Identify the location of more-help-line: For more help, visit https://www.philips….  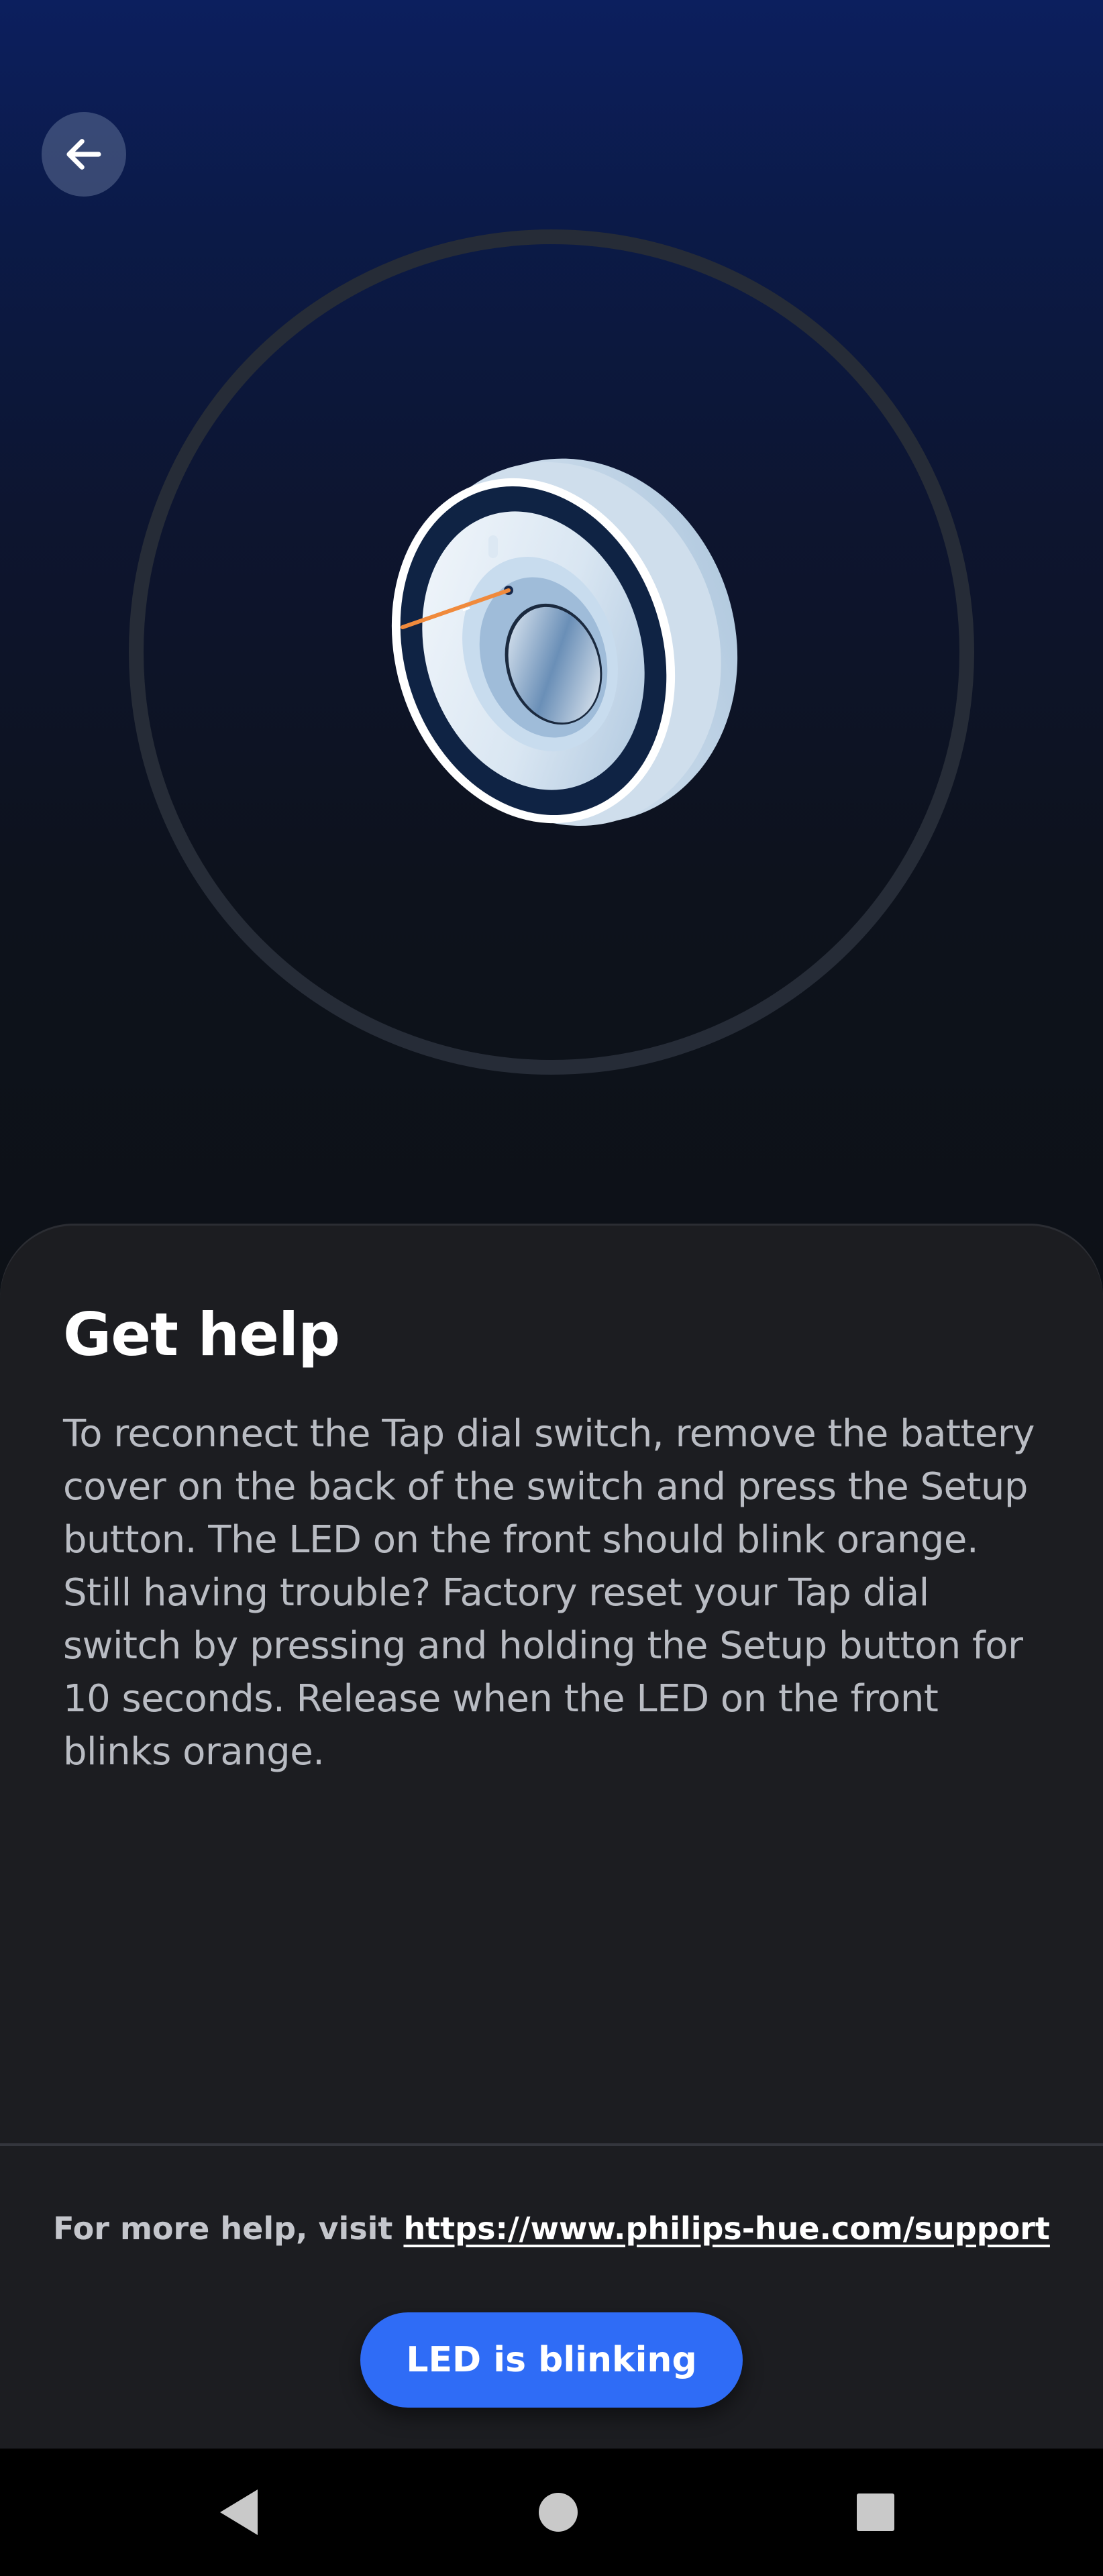
(551, 2228).